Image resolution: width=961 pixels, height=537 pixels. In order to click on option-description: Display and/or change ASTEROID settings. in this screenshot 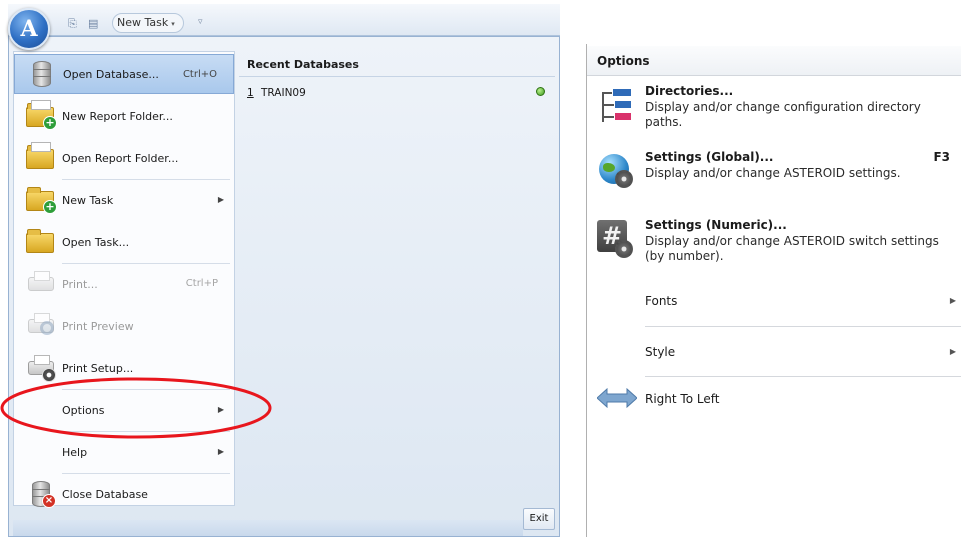, I will do `click(773, 173)`.